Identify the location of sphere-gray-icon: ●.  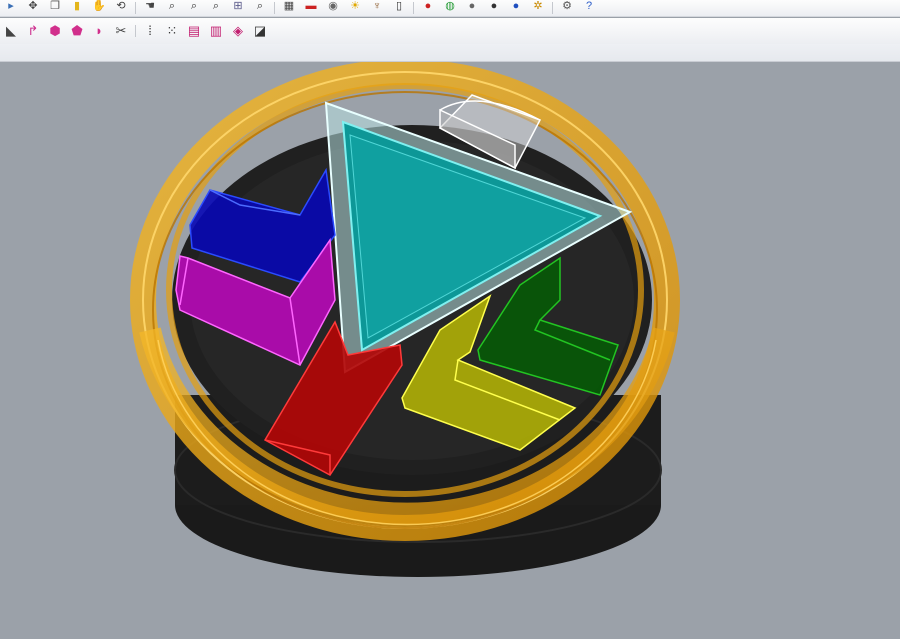
(472, 6).